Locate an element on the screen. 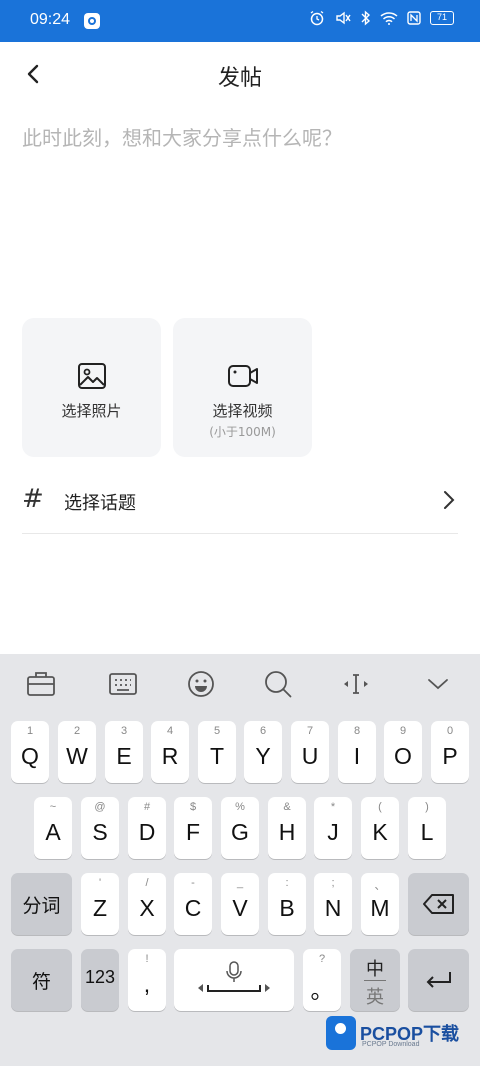  key-p-label: P is located at coordinates (450, 756).